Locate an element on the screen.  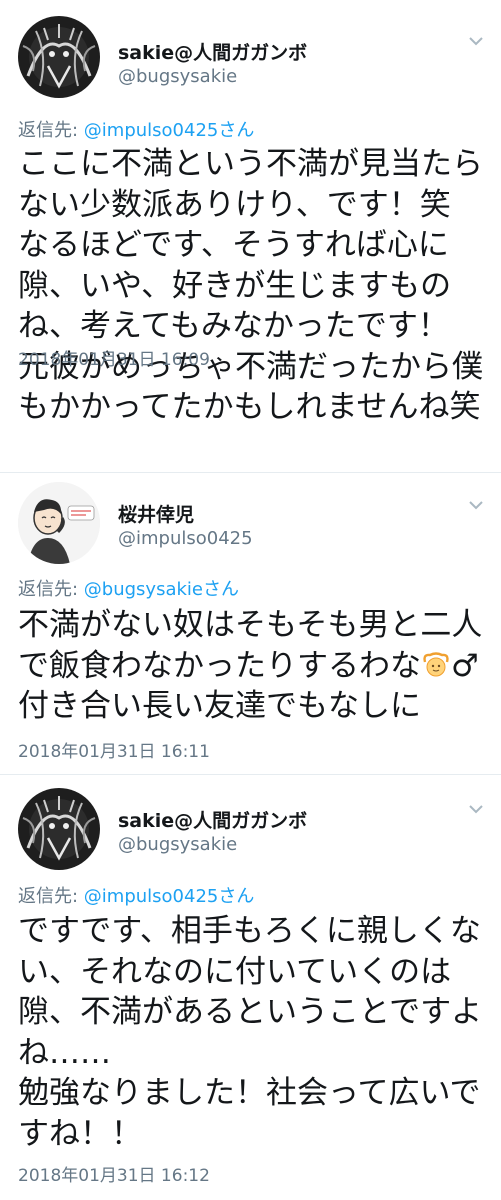
text-line: すね！！ is located at coordinates (80, 1133).